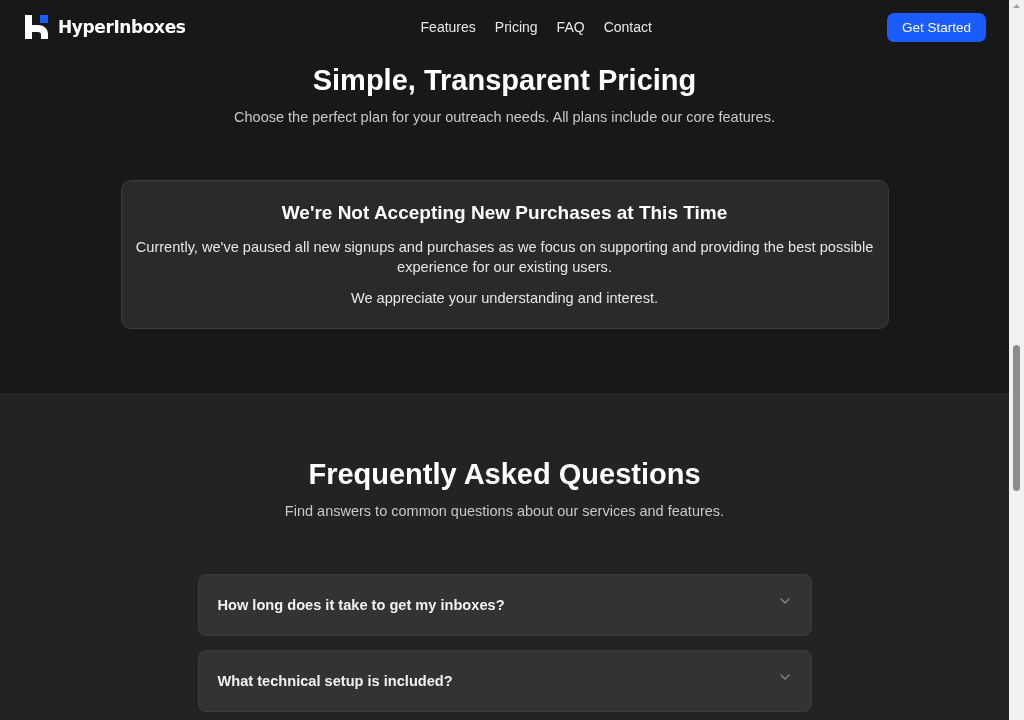 This screenshot has width=1024, height=720. I want to click on logo-text: HyperInboxes, so click(122, 27).